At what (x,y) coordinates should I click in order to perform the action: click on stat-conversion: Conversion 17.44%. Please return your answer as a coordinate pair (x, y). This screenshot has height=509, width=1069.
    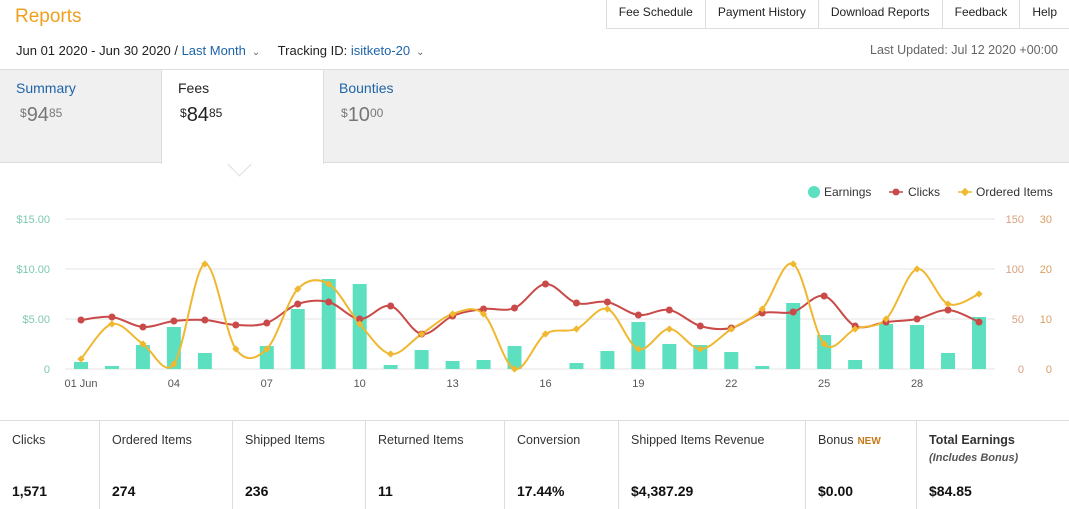
    Looking at the image, I should click on (562, 465).